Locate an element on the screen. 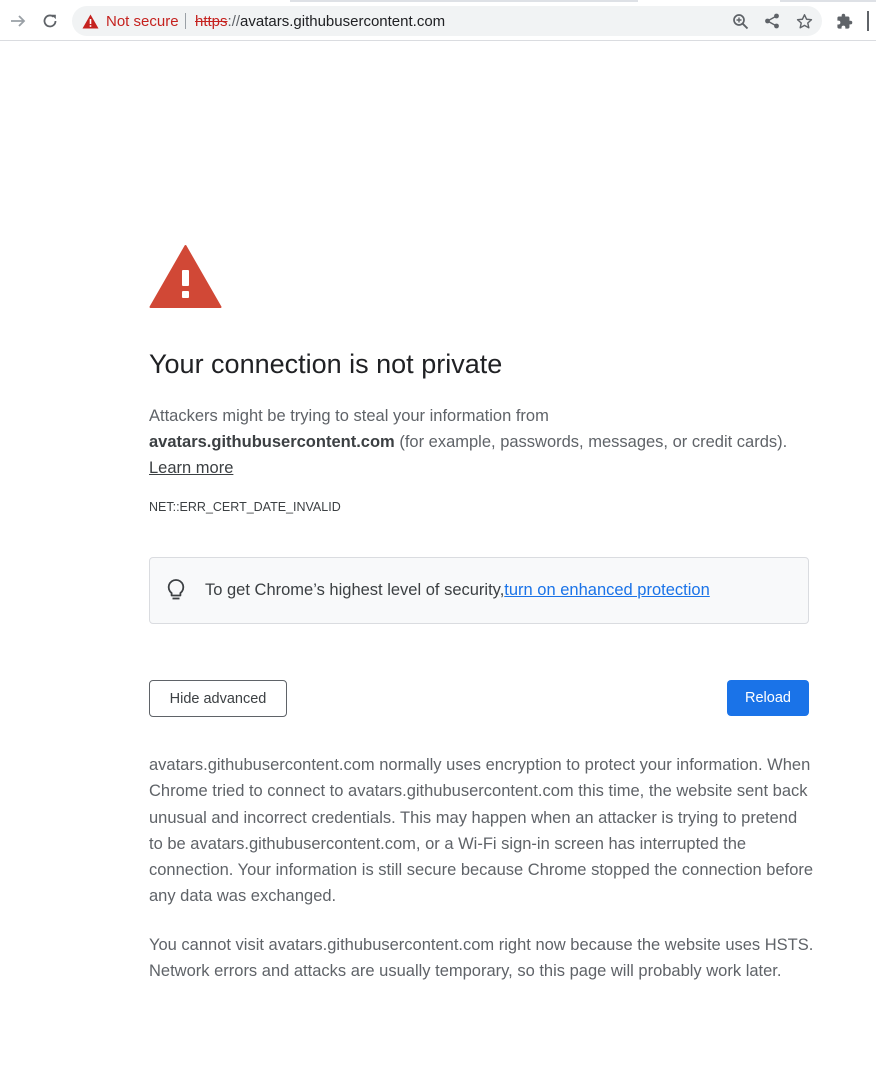  reload-page-button is located at coordinates (50, 21).